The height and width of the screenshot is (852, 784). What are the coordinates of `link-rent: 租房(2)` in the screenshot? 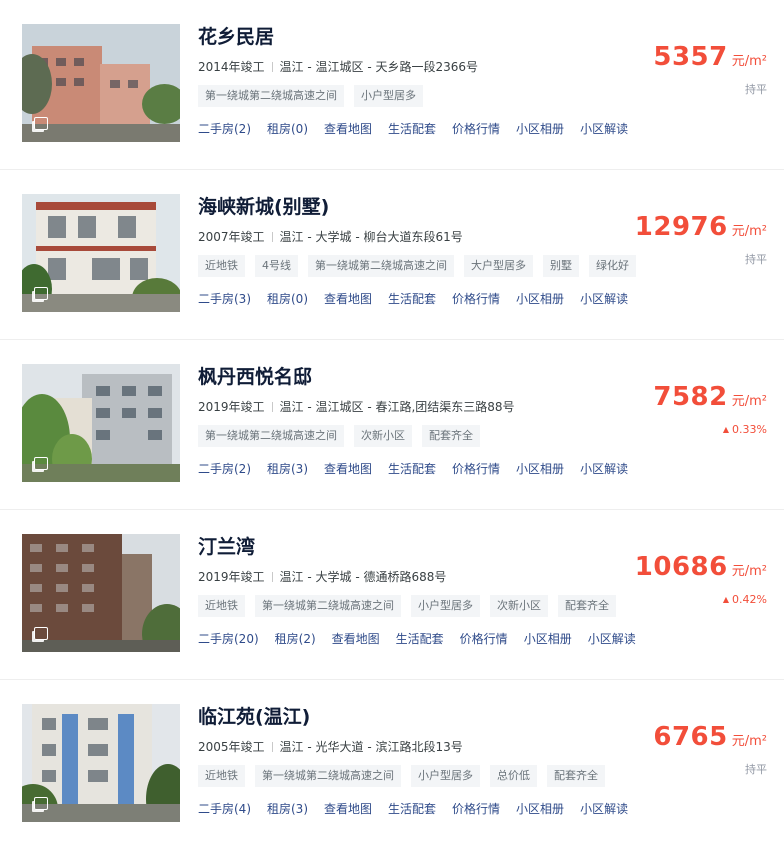 It's located at (295, 639).